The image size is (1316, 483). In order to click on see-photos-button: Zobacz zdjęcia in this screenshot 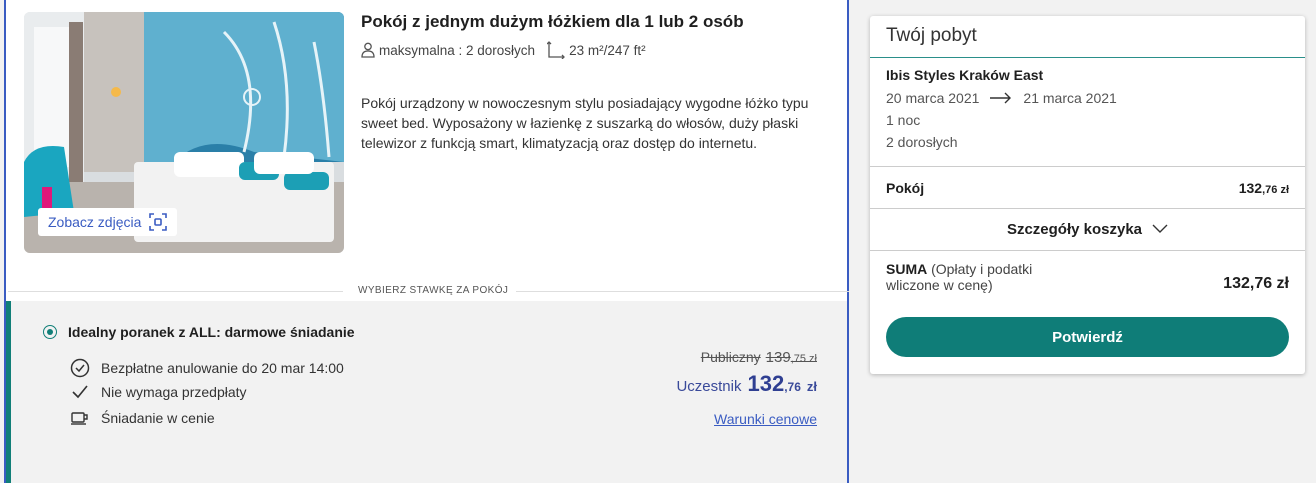, I will do `click(108, 222)`.